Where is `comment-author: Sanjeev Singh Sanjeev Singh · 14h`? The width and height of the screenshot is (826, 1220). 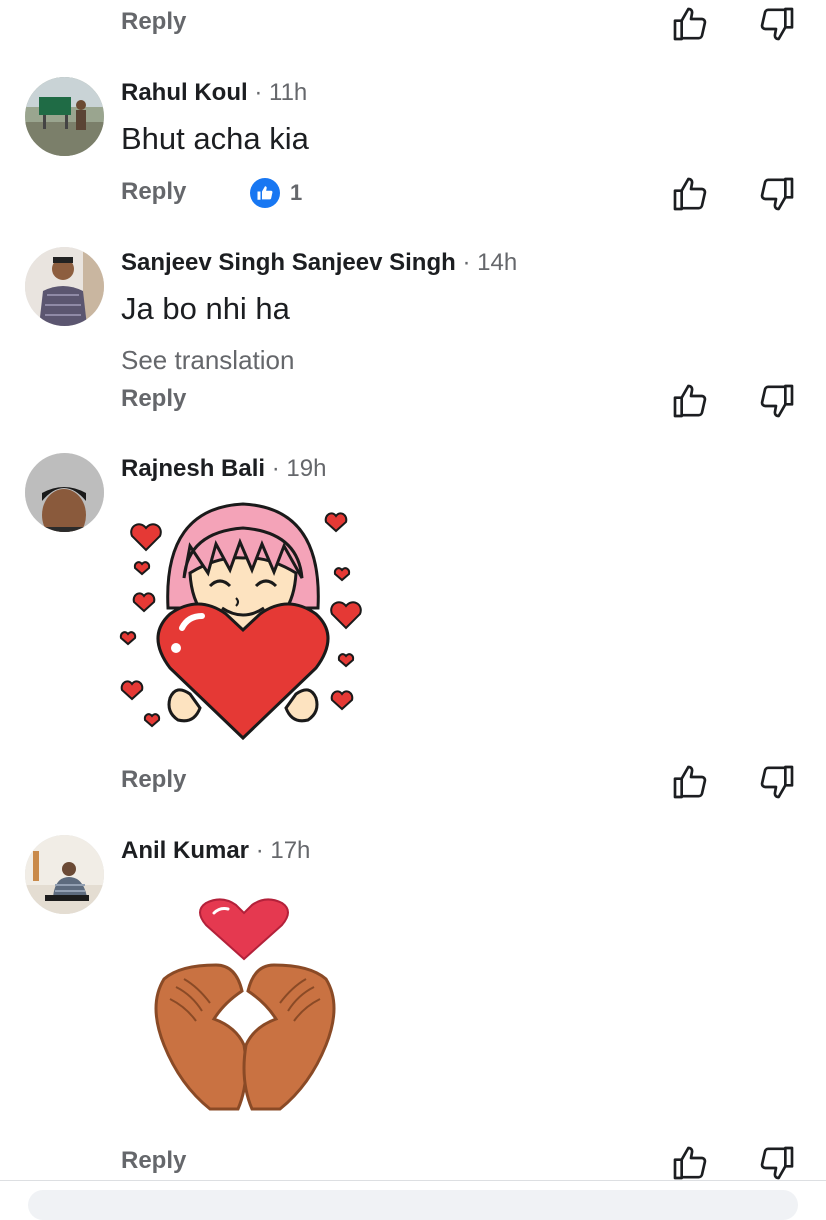
comment-author: Sanjeev Singh Sanjeev Singh · 14h is located at coordinates (319, 263).